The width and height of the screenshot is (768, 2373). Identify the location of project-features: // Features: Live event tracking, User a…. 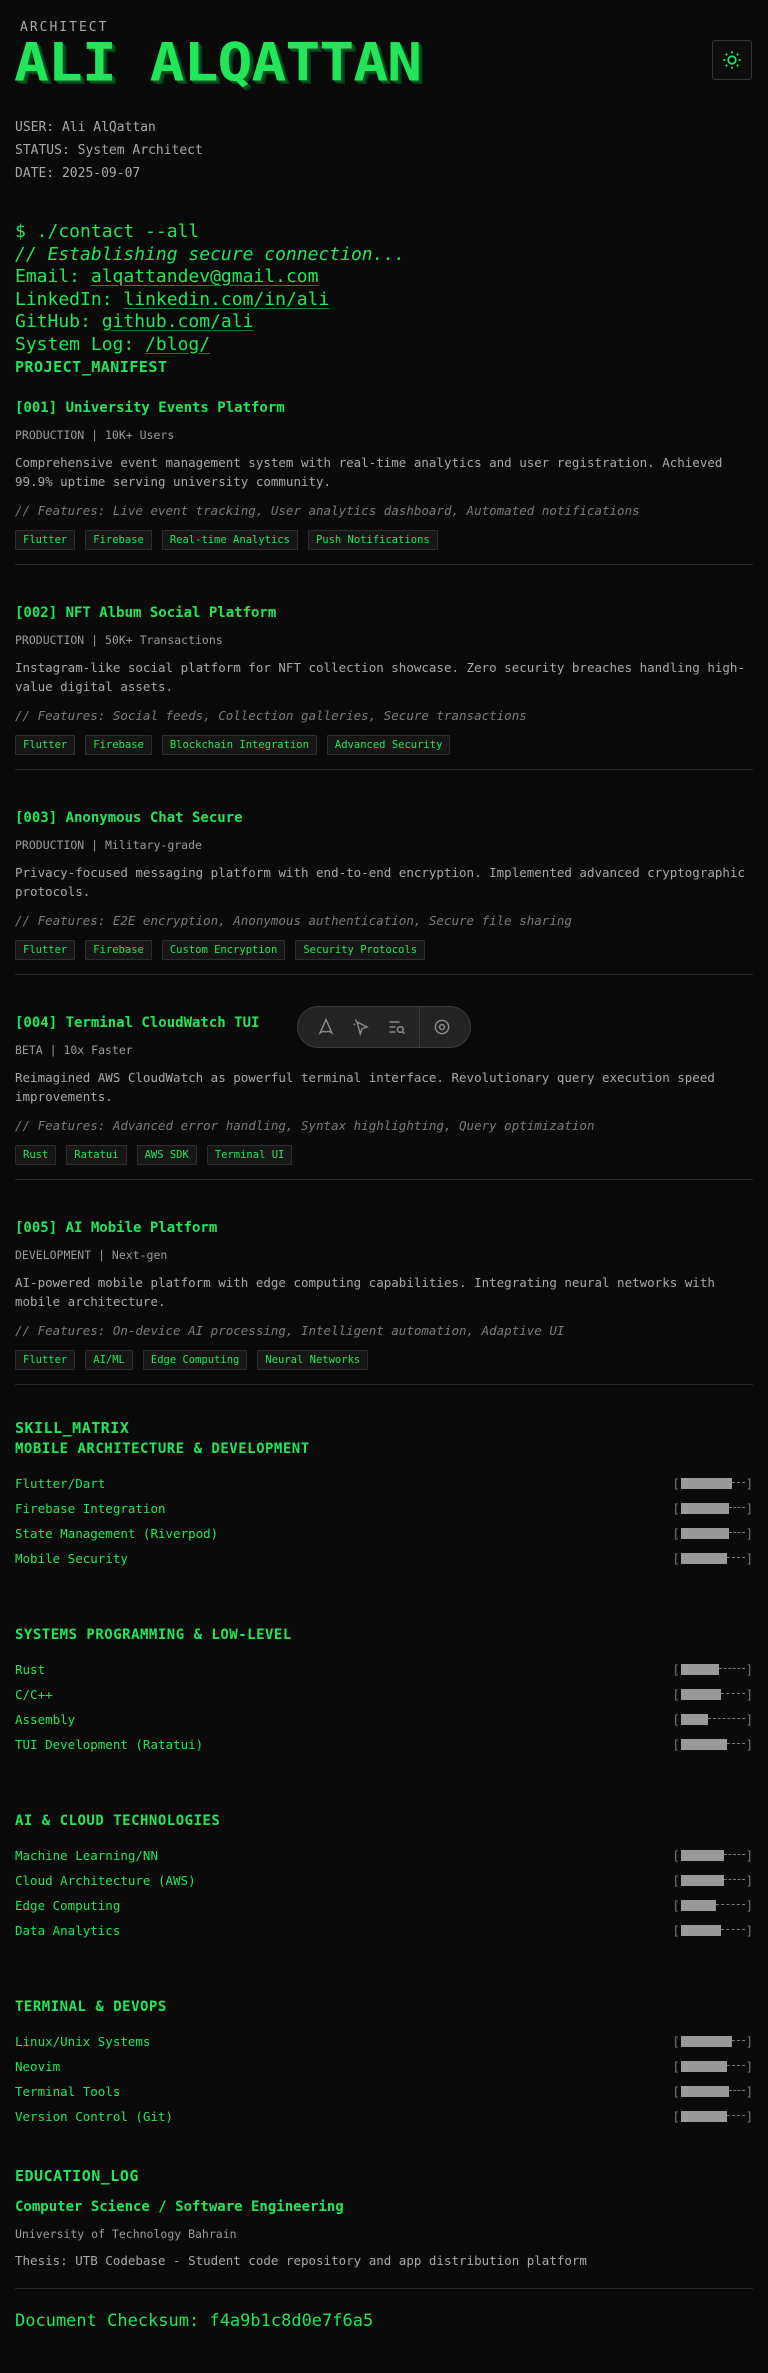
(327, 510).